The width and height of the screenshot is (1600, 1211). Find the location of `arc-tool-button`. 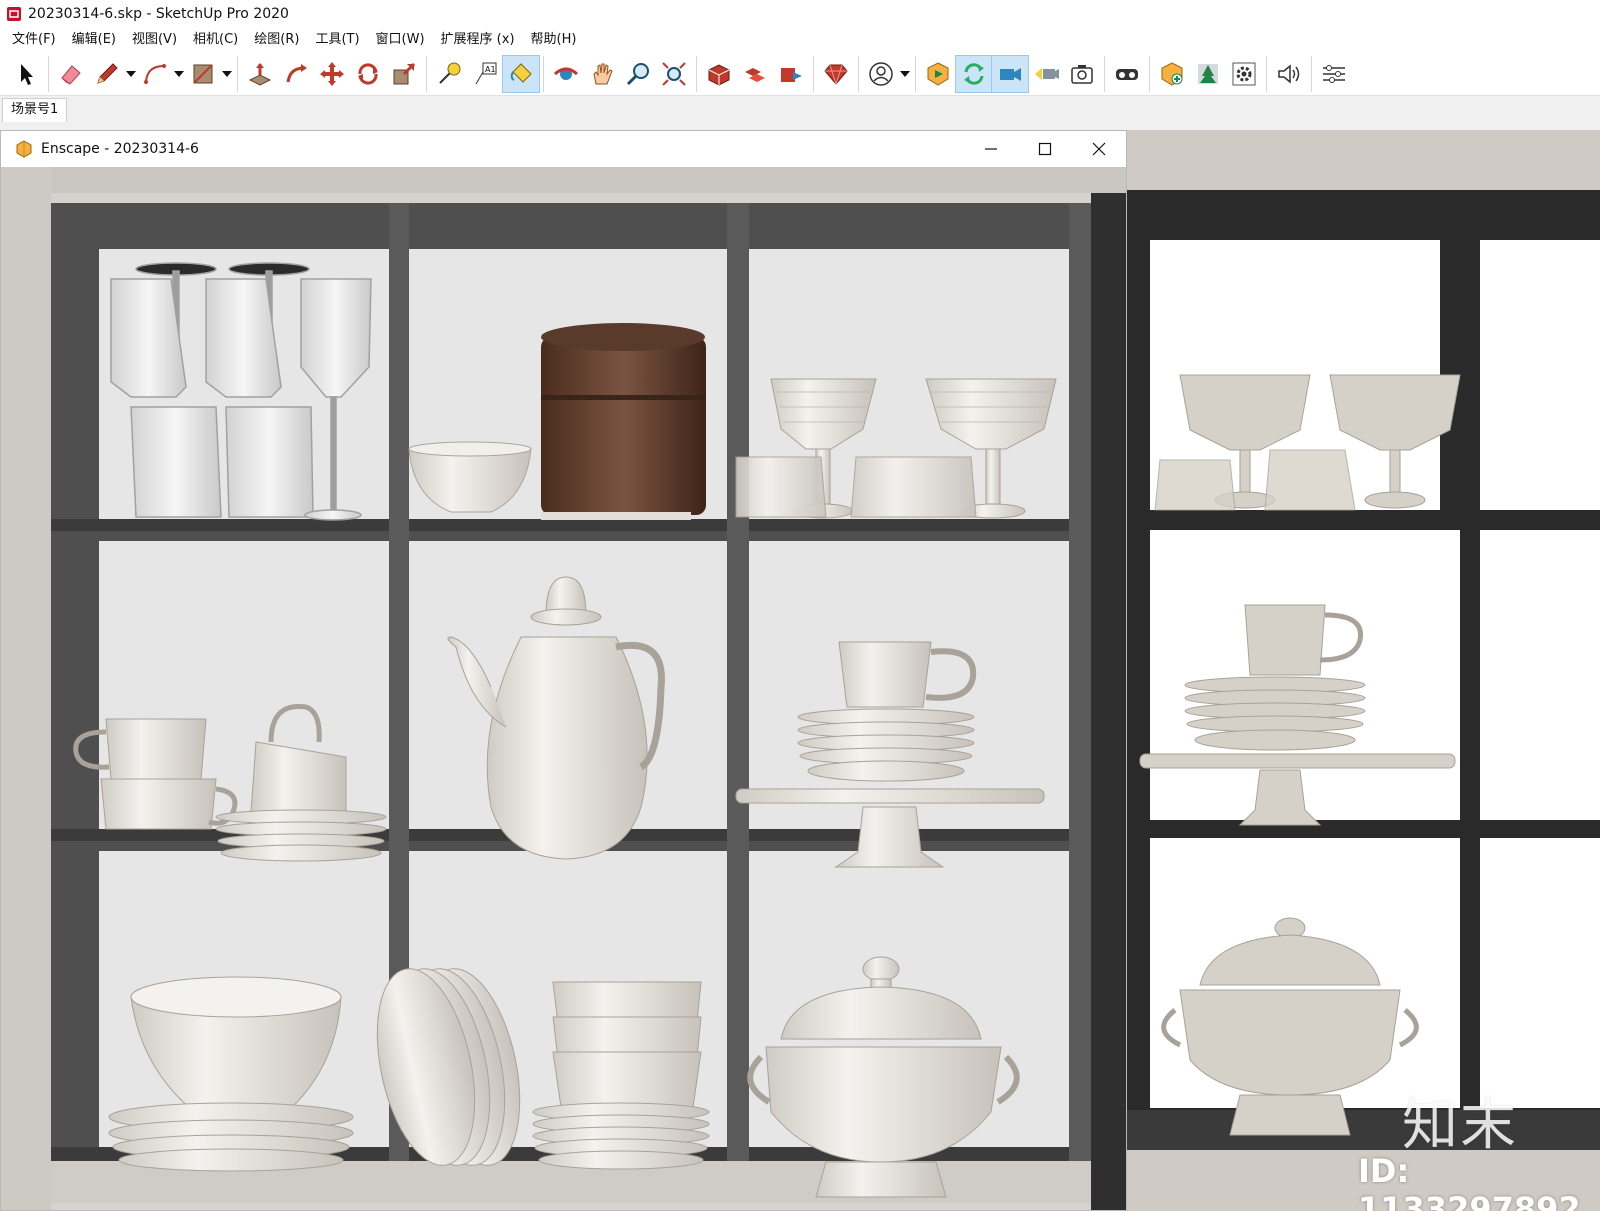

arc-tool-button is located at coordinates (155, 74).